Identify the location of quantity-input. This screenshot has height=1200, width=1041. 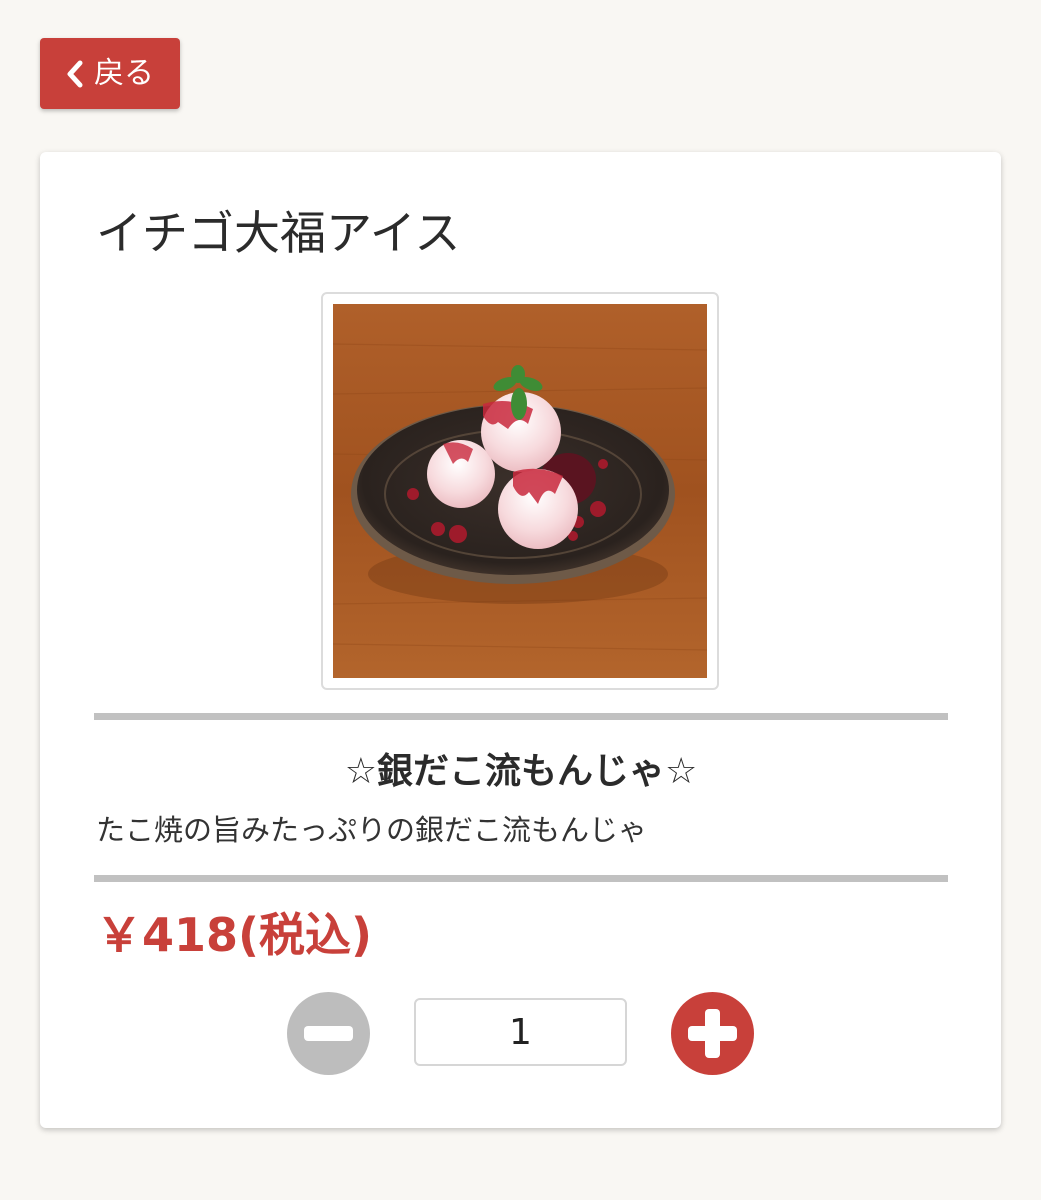
(520, 1032).